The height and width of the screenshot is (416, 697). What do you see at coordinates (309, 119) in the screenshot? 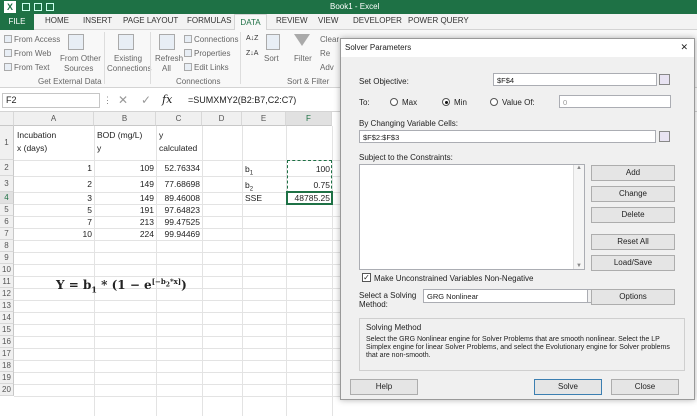
I see `column-header-f: F` at bounding box center [309, 119].